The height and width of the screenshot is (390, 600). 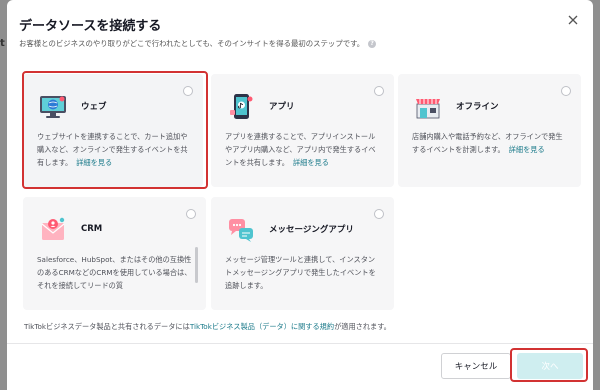 I want to click on terms-note-suffix: が適用されます。, so click(x=362, y=326).